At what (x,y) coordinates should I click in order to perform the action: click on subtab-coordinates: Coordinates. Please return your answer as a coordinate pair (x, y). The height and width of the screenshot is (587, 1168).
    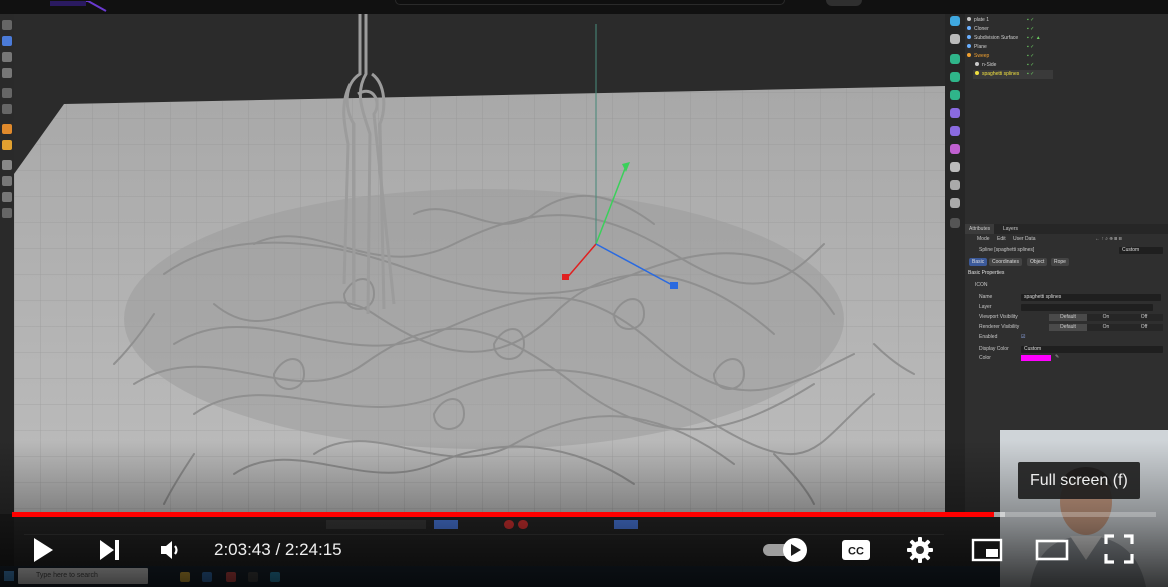
    Looking at the image, I should click on (1005, 262).